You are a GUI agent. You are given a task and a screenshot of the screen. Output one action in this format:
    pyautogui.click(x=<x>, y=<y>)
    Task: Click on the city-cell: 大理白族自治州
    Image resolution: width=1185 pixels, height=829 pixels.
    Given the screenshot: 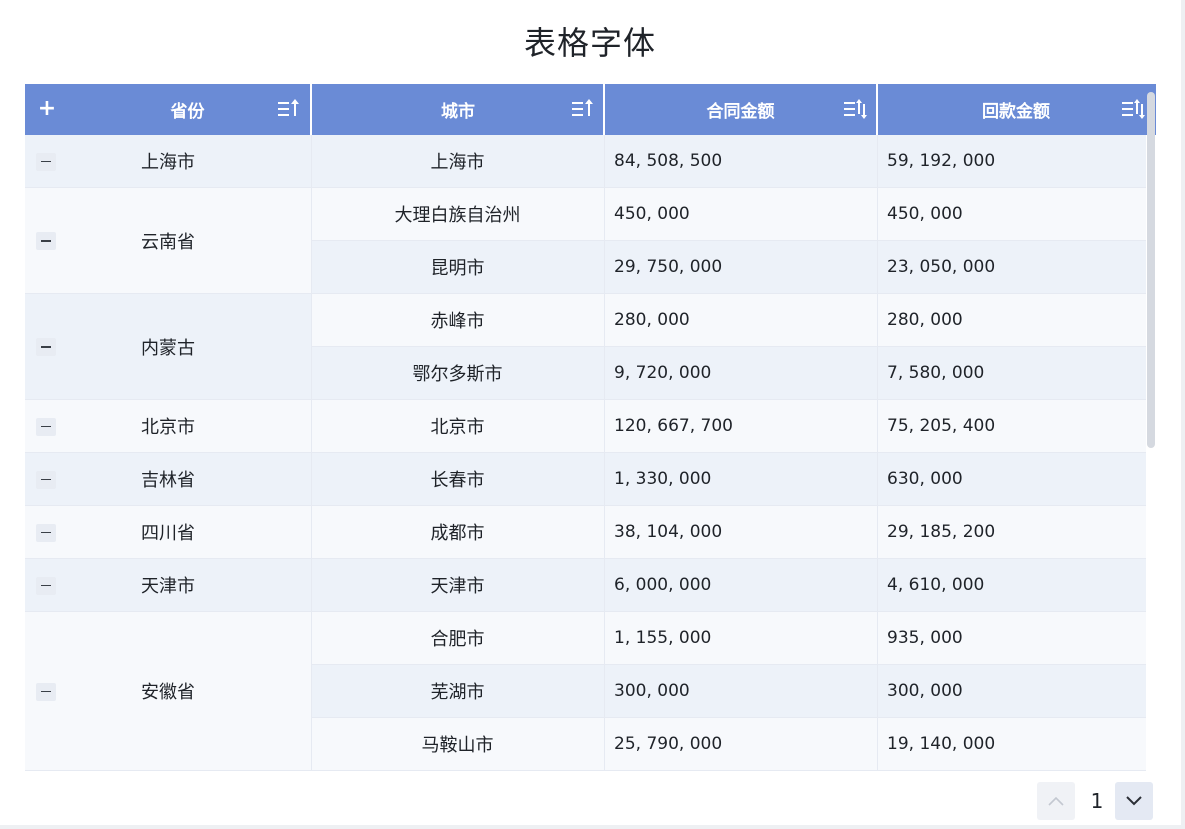 What is the action you would take?
    pyautogui.click(x=457, y=214)
    